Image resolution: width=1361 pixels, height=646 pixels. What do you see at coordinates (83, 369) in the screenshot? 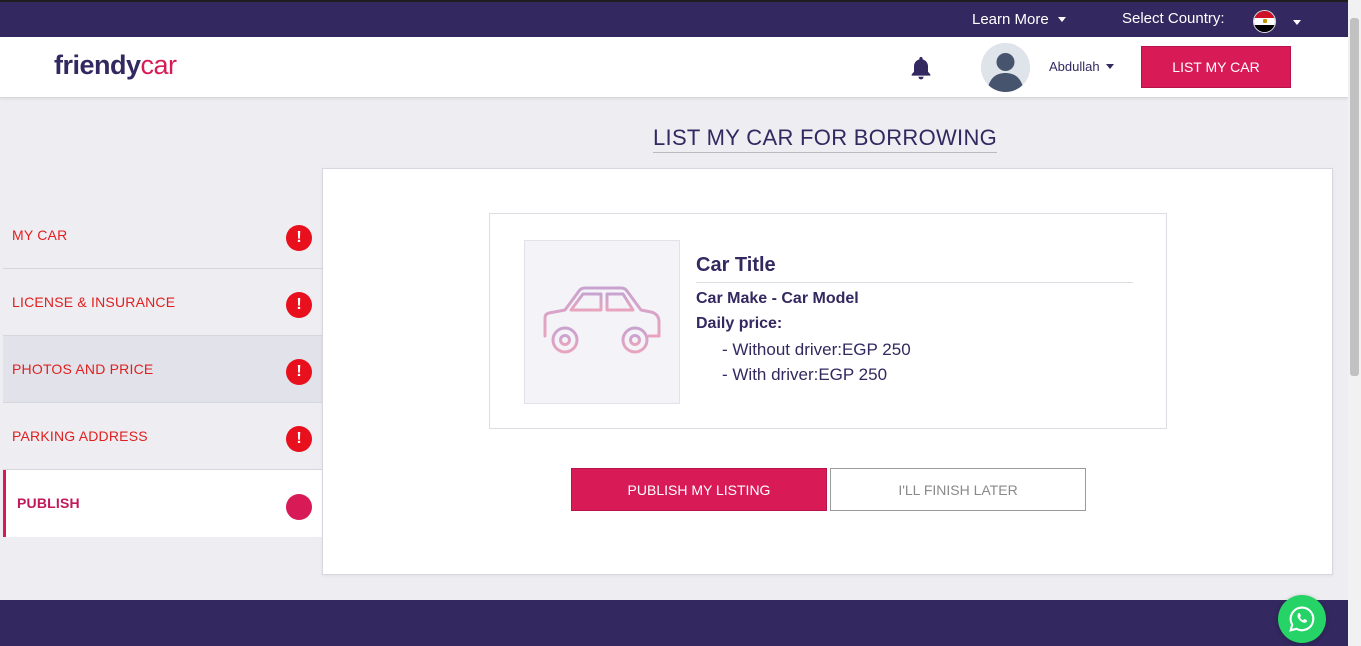
I see `step-label: PHOTOS AND PRICE` at bounding box center [83, 369].